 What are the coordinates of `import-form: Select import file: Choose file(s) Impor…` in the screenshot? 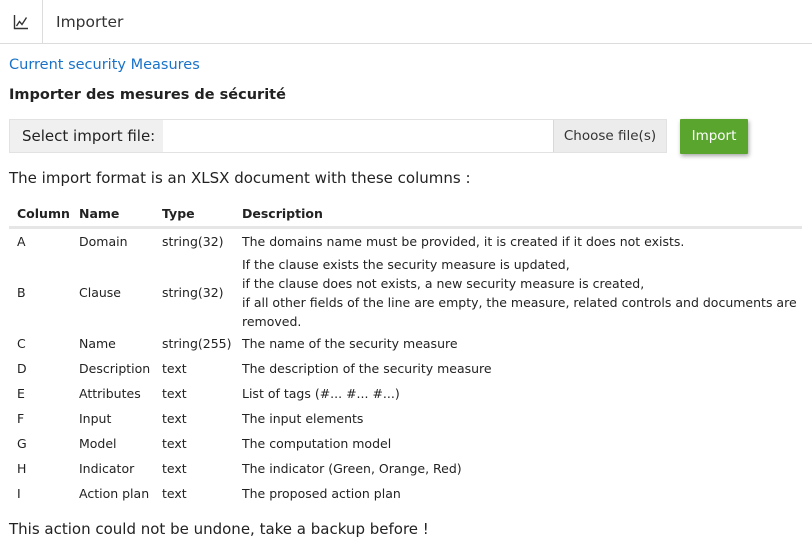 It's located at (406, 136).